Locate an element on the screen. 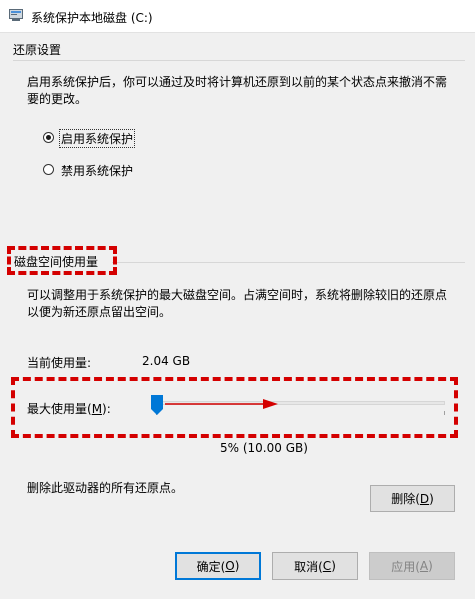 Image resolution: width=475 pixels, height=599 pixels. title-bar: 系统保护本地磁盘 (C:) is located at coordinates (237, 16).